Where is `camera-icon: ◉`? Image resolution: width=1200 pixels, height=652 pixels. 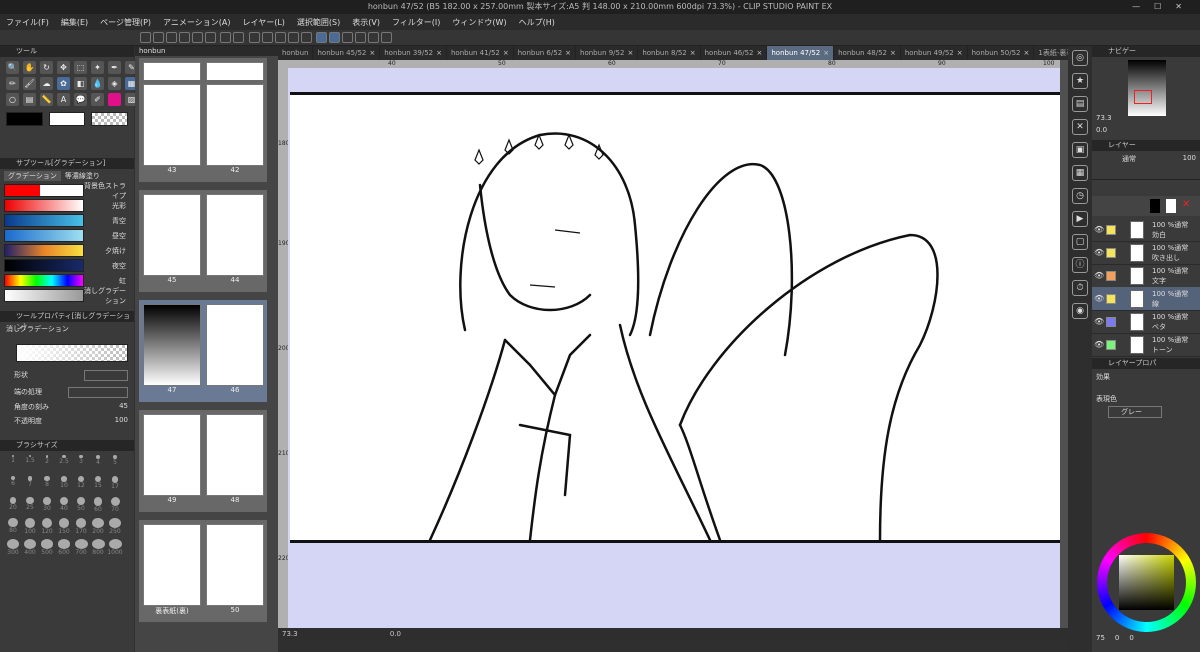
camera-icon: ◉ is located at coordinates (1080, 311).